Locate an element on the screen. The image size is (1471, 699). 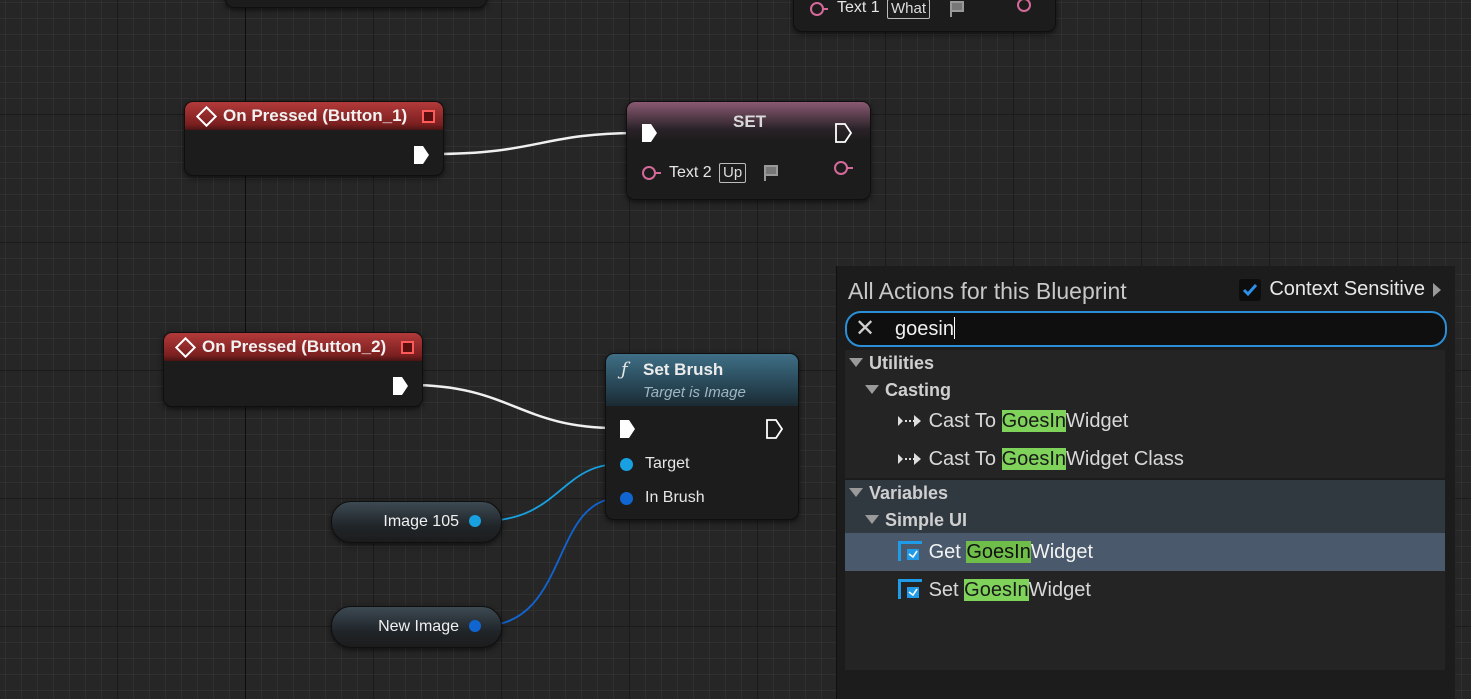
clear-search-icon: ✕ is located at coordinates (865, 329).